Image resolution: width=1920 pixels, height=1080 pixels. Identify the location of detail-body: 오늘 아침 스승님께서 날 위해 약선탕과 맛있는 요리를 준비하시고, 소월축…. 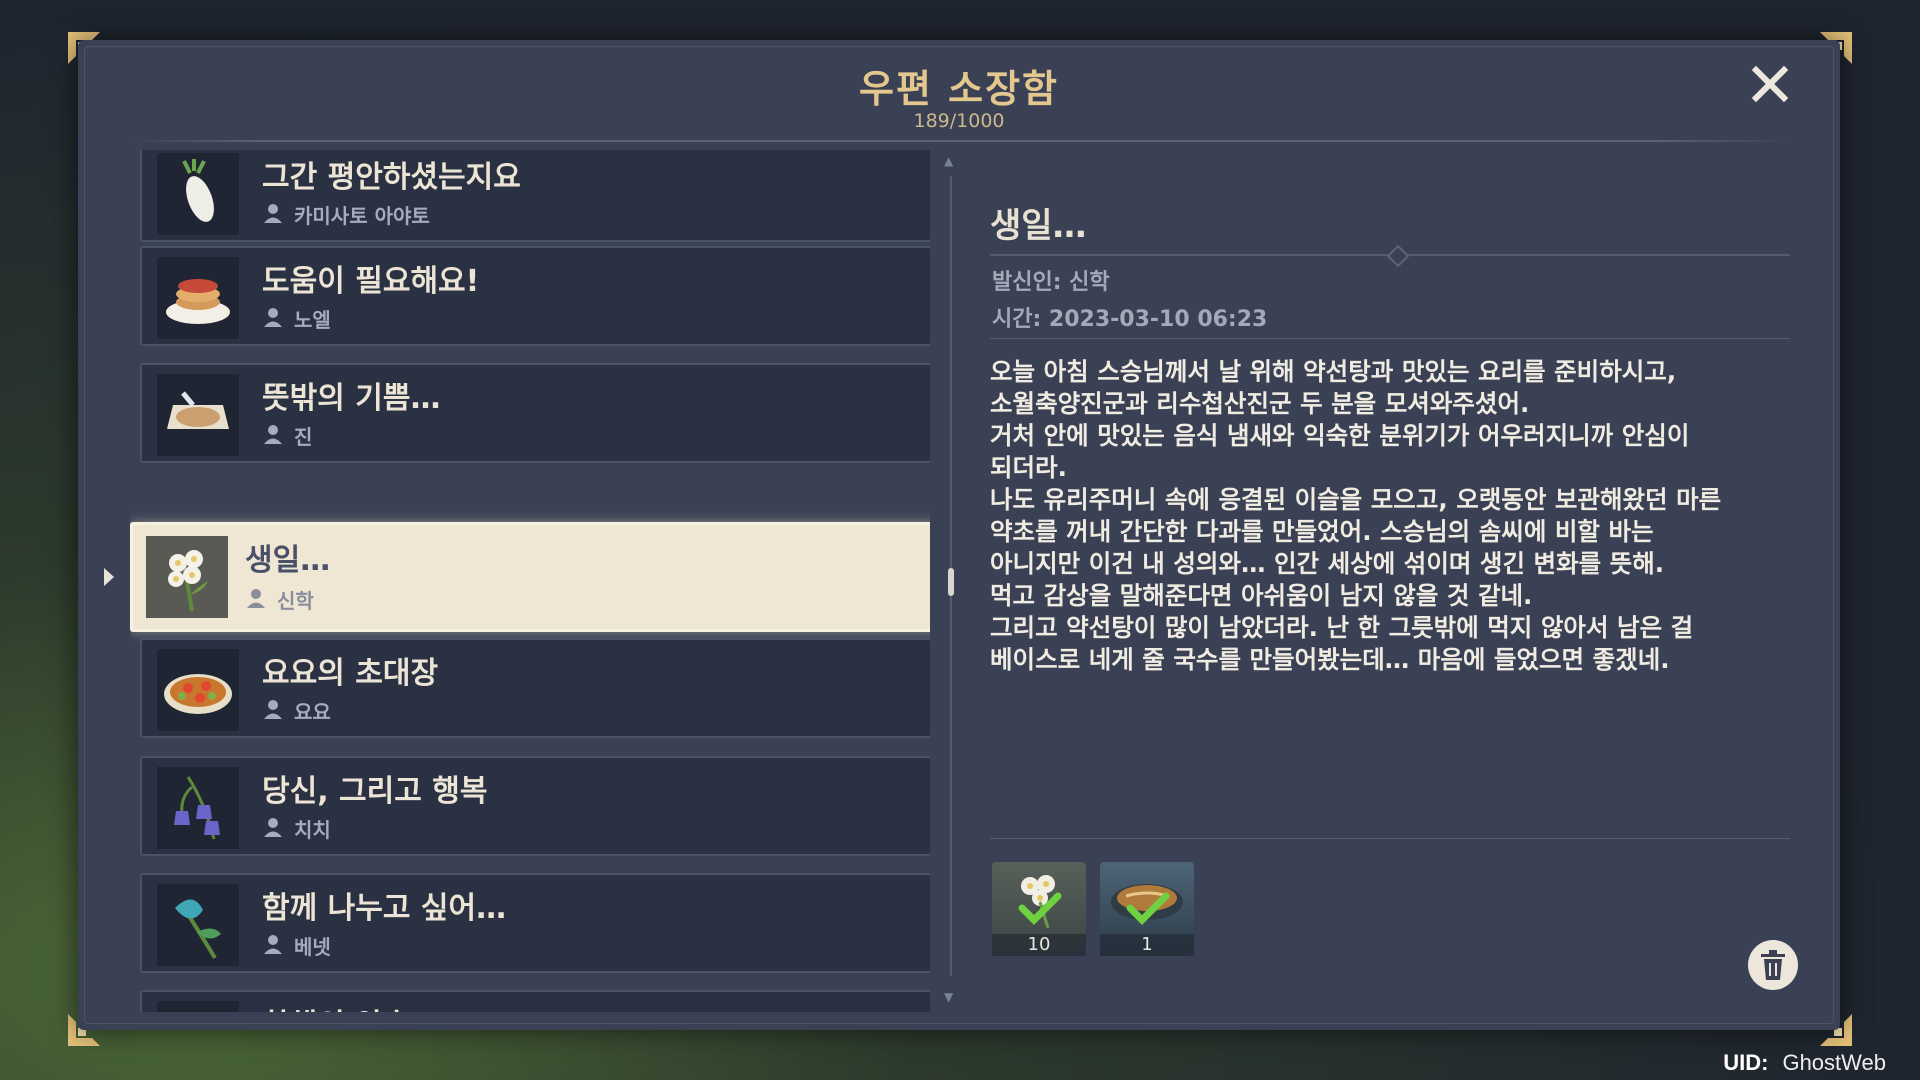
(1385, 516).